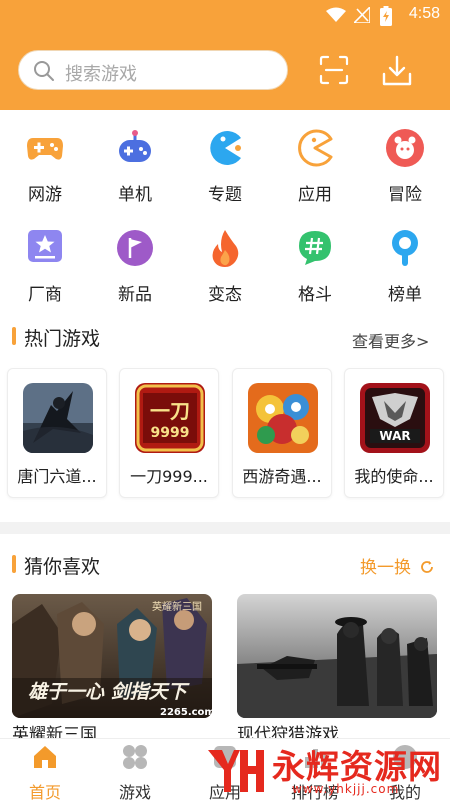  What do you see at coordinates (45, 166) in the screenshot?
I see `category-netgame: 网游` at bounding box center [45, 166].